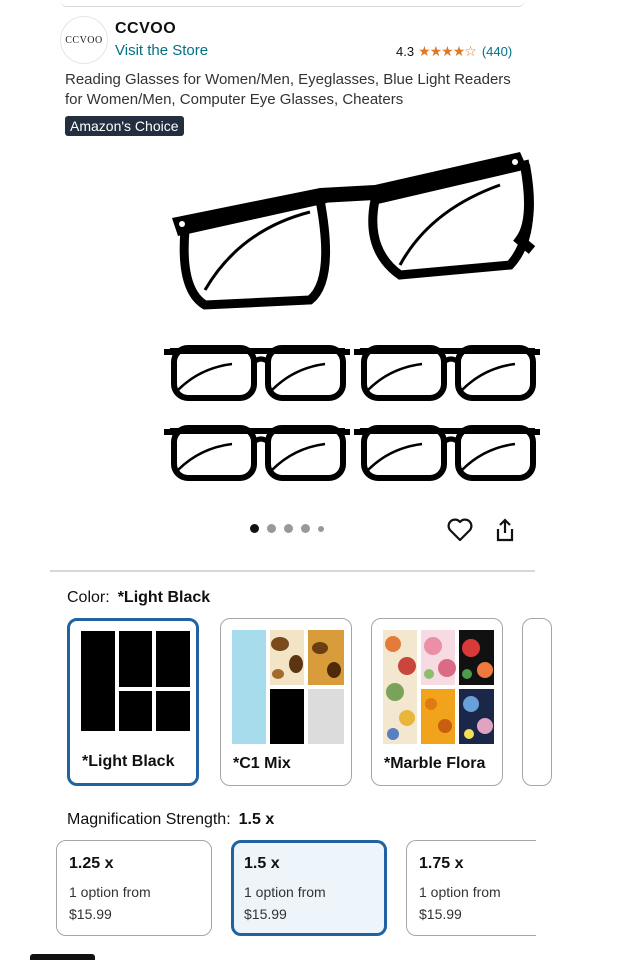 Image resolution: width=627 pixels, height=960 pixels. What do you see at coordinates (441, 863) in the screenshot?
I see `option-value: 1.75 x` at bounding box center [441, 863].